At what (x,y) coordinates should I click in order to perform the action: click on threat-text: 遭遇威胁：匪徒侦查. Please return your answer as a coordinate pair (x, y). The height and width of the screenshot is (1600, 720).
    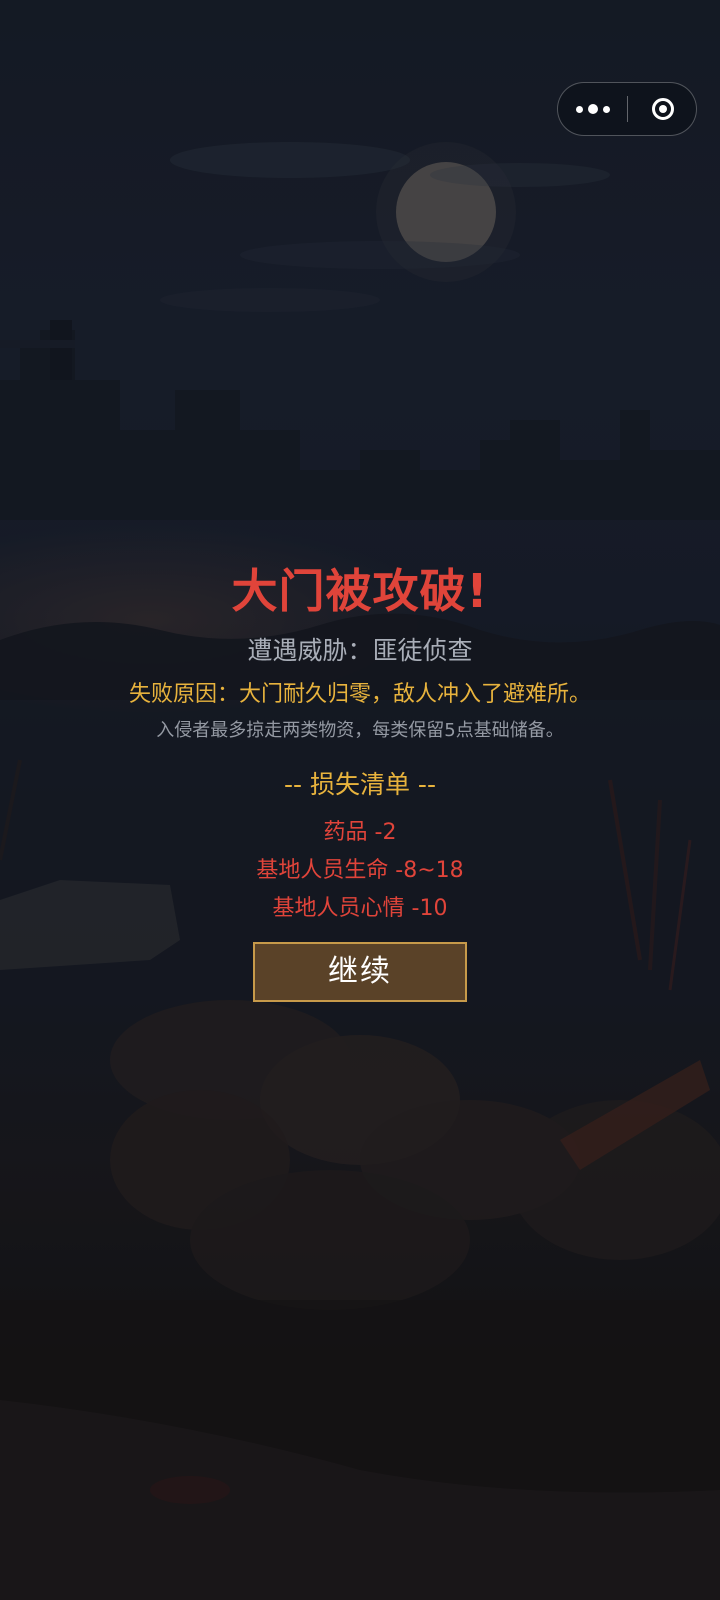
    Looking at the image, I should click on (360, 650).